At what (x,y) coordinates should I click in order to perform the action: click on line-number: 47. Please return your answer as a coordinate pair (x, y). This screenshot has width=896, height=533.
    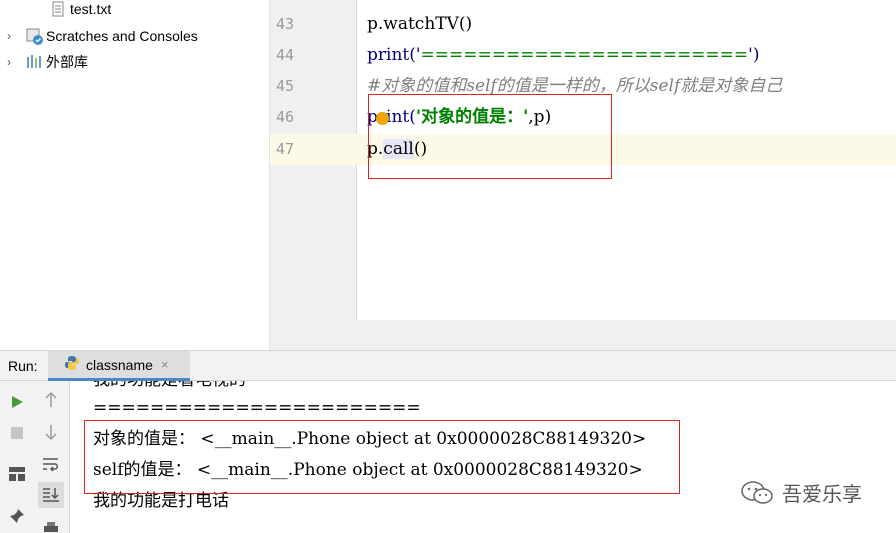
    Looking at the image, I should click on (285, 149).